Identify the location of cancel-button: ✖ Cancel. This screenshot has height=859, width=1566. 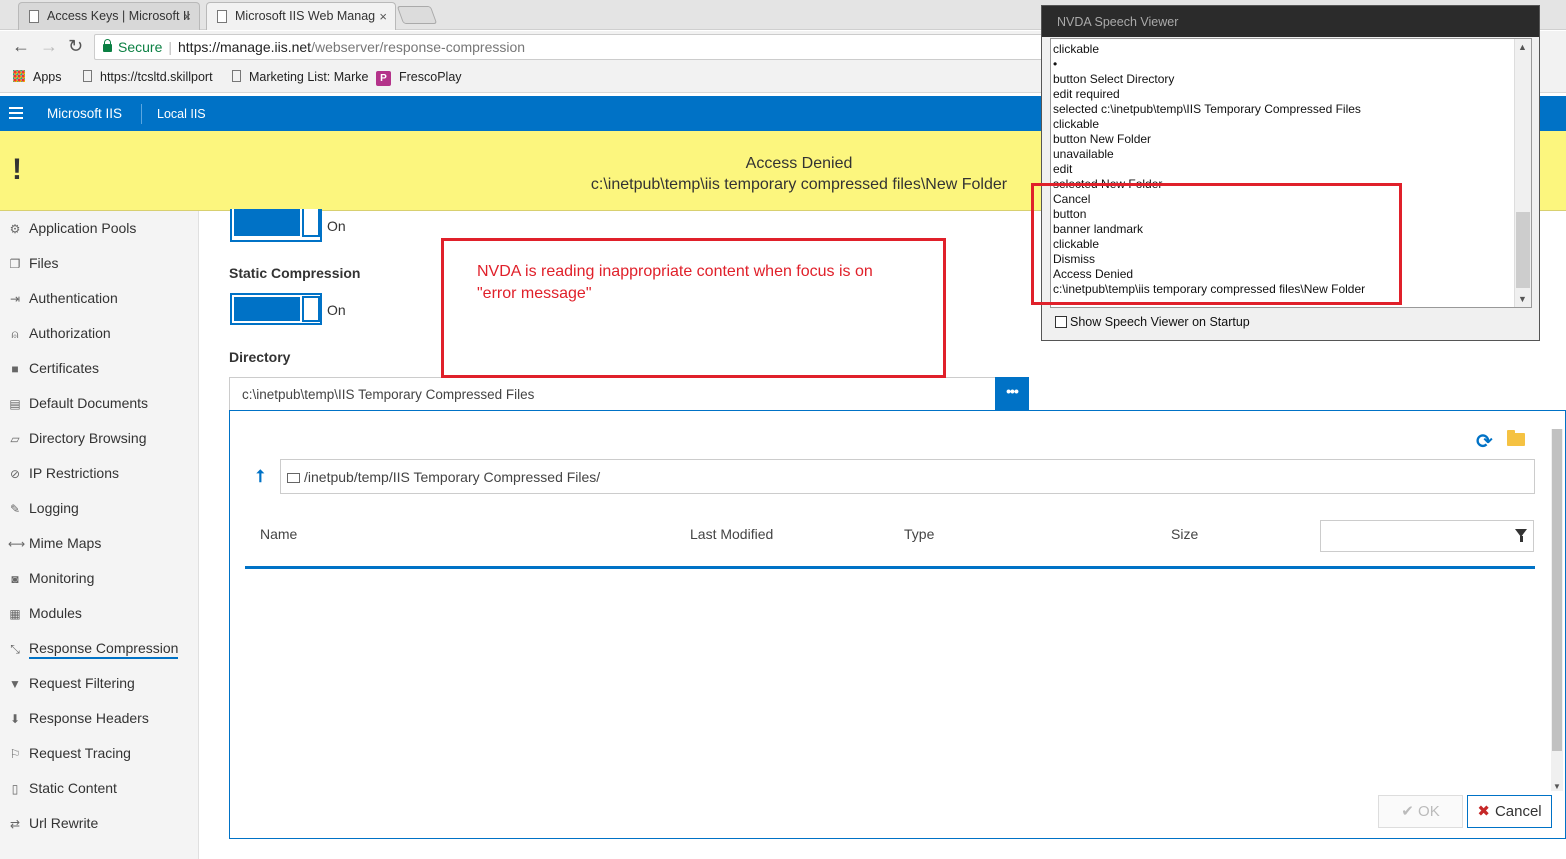
(1509, 811).